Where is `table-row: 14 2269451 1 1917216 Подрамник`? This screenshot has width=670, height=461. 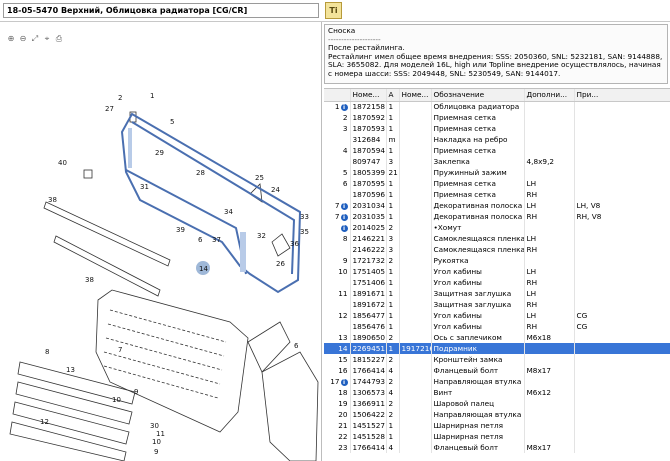
table-row: 14 2269451 1 1917216 Подрамник is located at coordinates (497, 348).